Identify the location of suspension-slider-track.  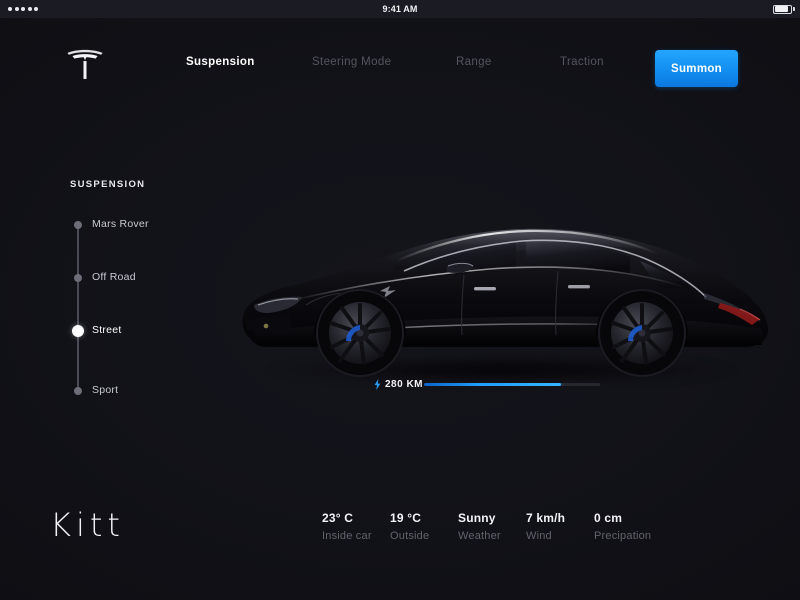
(77, 307).